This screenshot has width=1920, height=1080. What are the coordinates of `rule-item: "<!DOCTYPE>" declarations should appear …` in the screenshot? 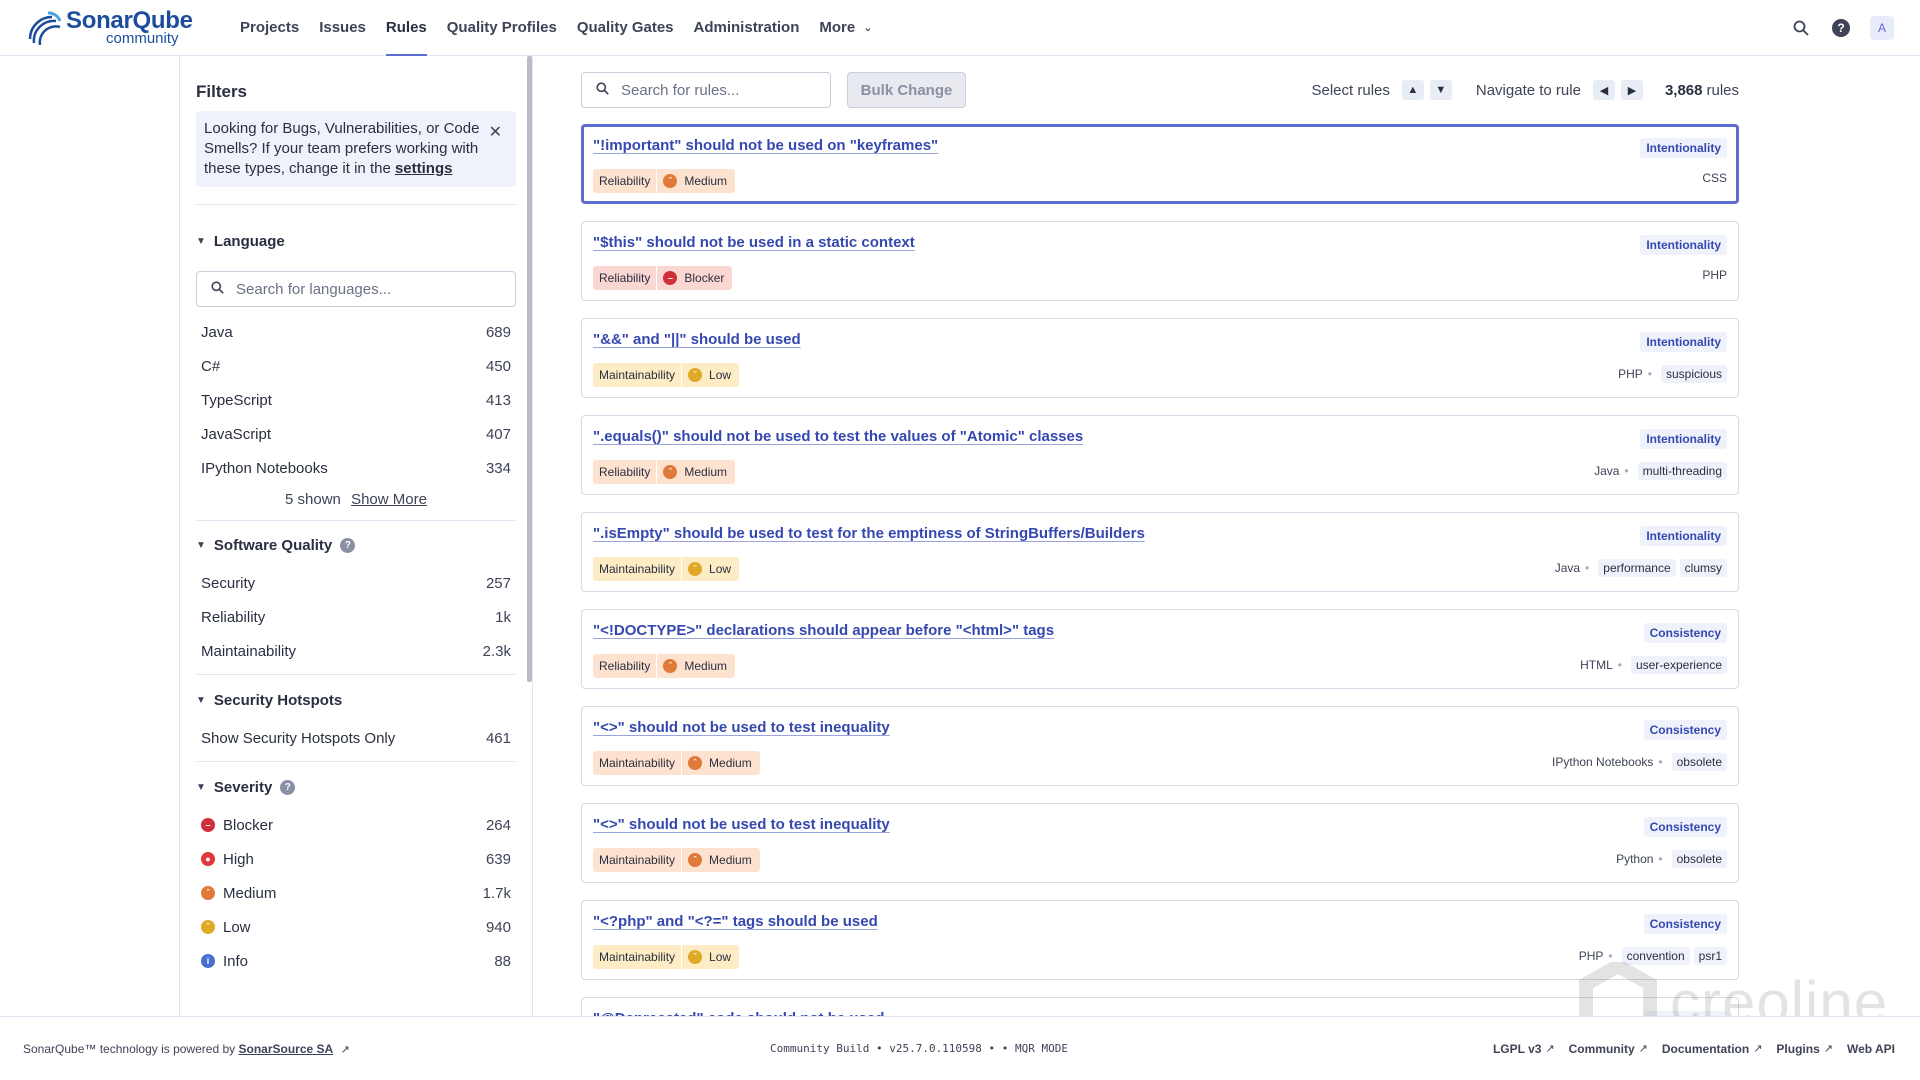 It's located at (1160, 649).